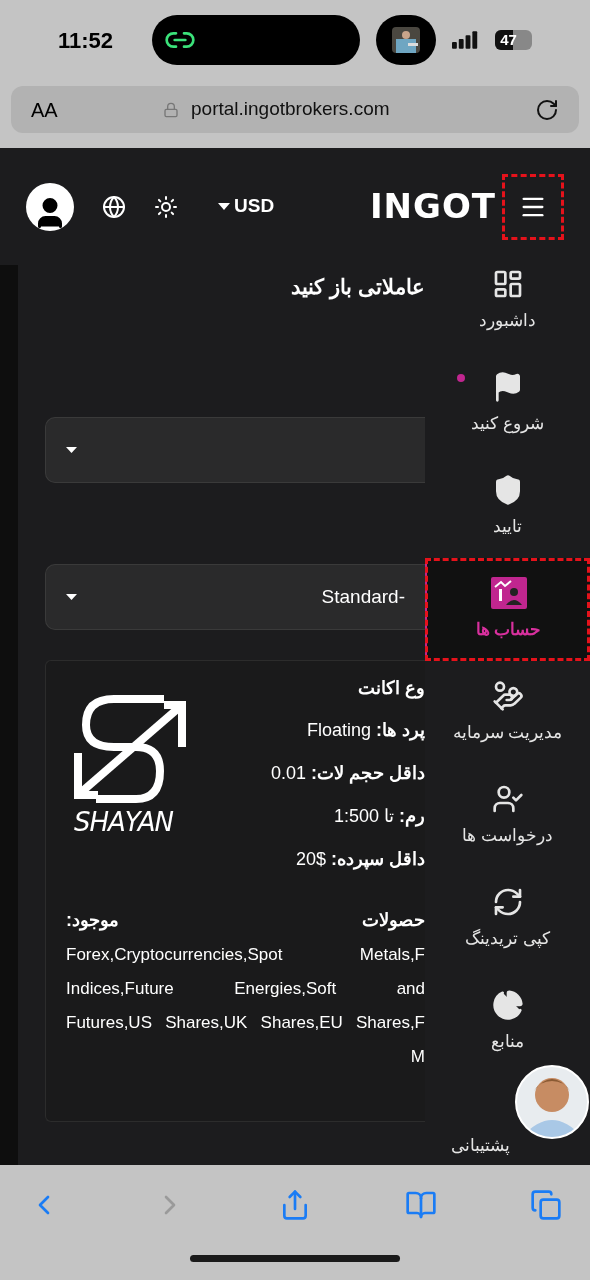 The width and height of the screenshot is (590, 1280). I want to click on menu-button, so click(533, 206).